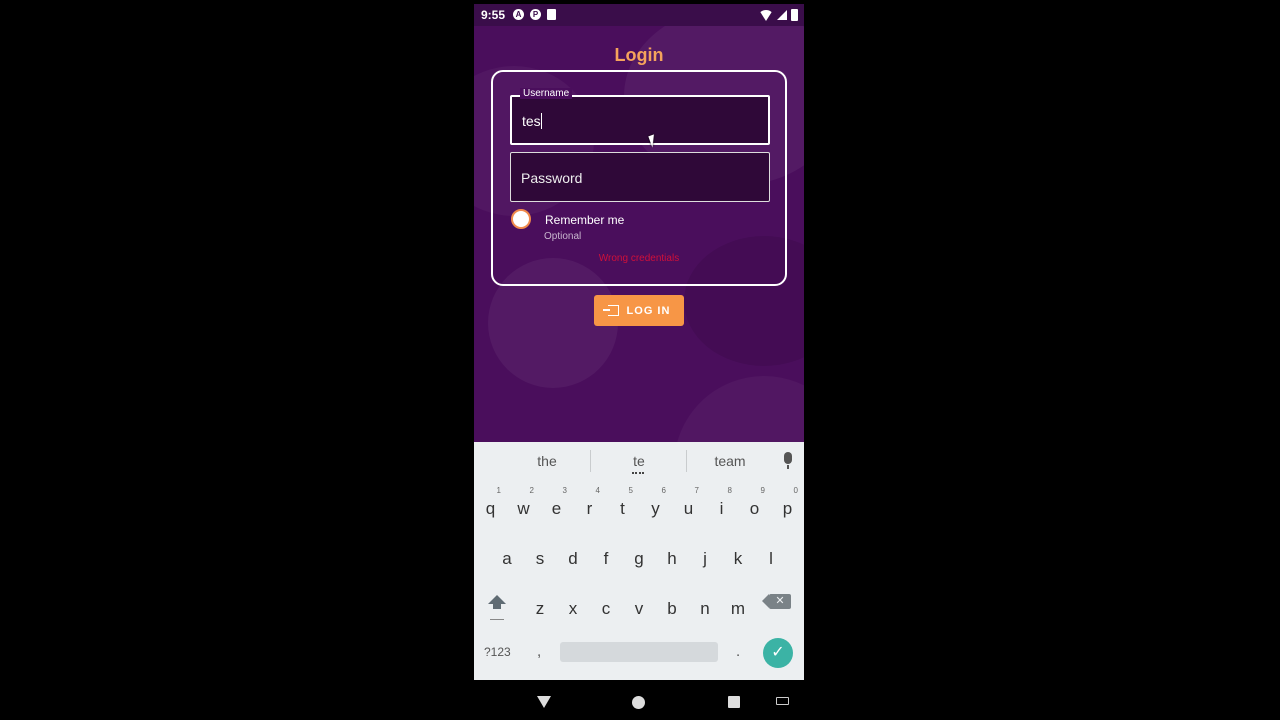  I want to click on key-j: j, so click(705, 560).